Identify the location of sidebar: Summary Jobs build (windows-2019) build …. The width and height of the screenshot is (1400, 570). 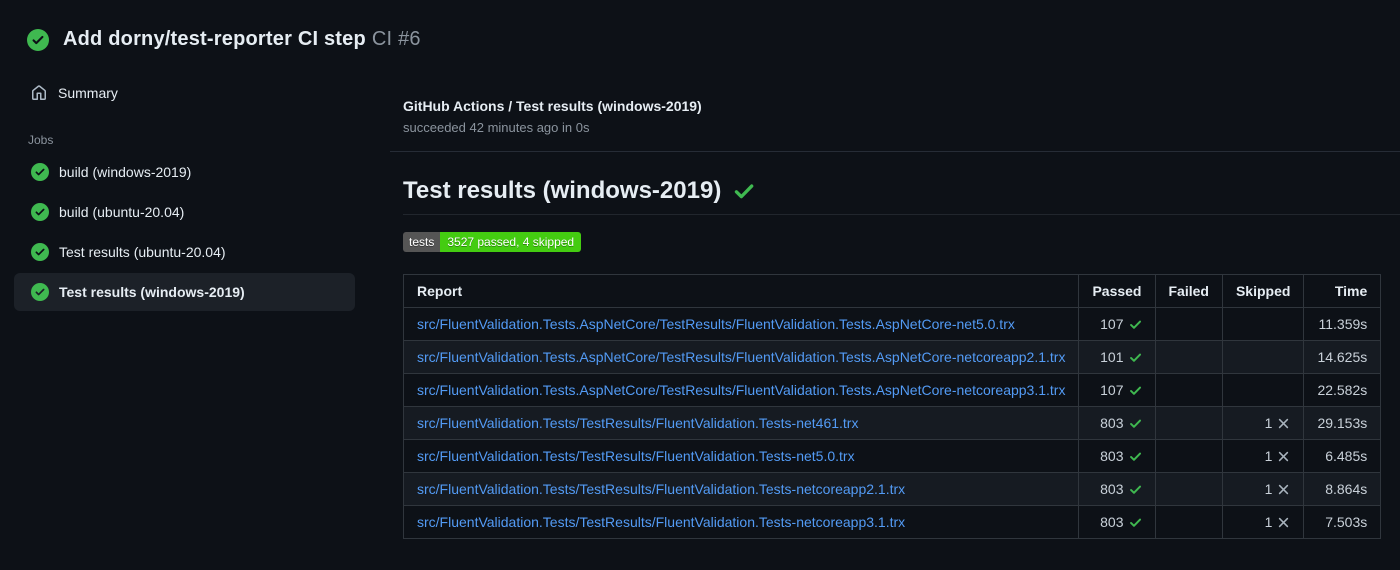
(195, 188).